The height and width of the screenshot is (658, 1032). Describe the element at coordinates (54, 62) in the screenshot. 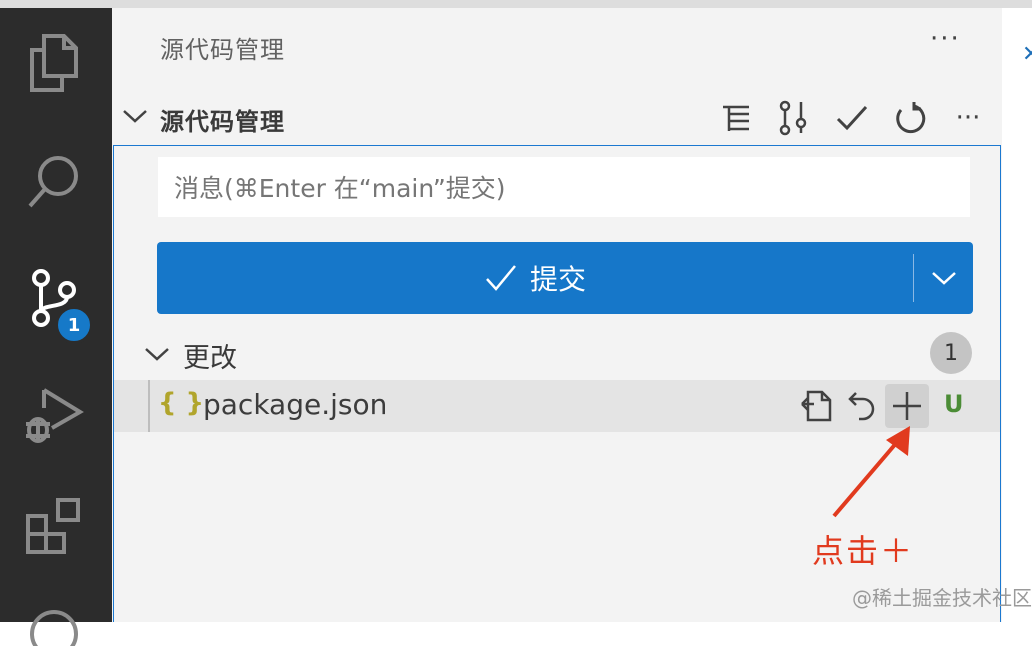

I see `explorer-icon` at that location.